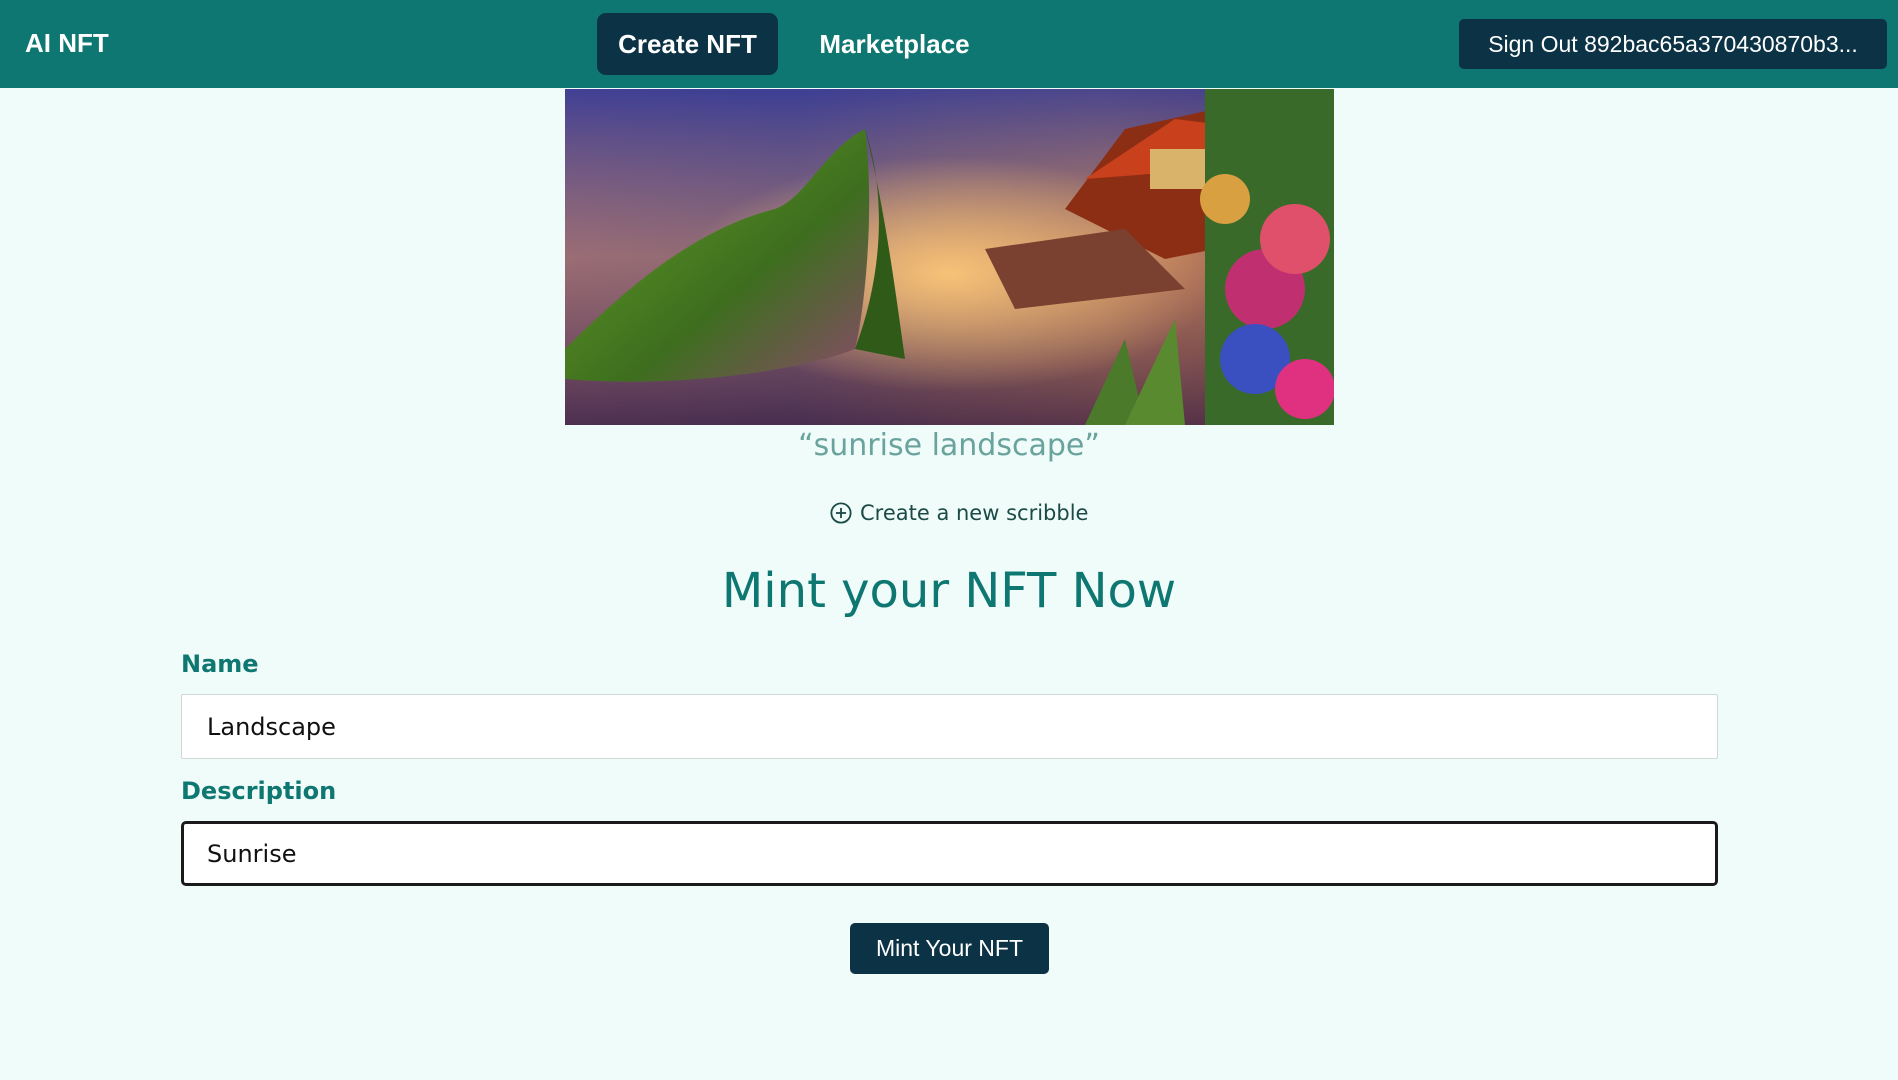 The height and width of the screenshot is (1080, 1898). I want to click on generated-artwork-image, so click(949, 257).